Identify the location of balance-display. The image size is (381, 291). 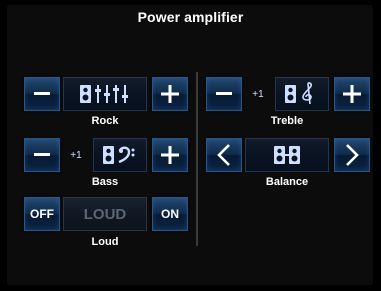
(287, 155).